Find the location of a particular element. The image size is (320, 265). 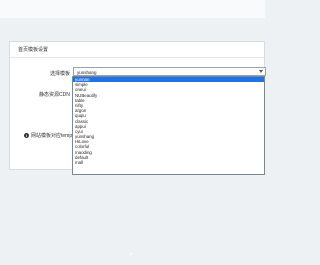

top-bar is located at coordinates (132, 9).